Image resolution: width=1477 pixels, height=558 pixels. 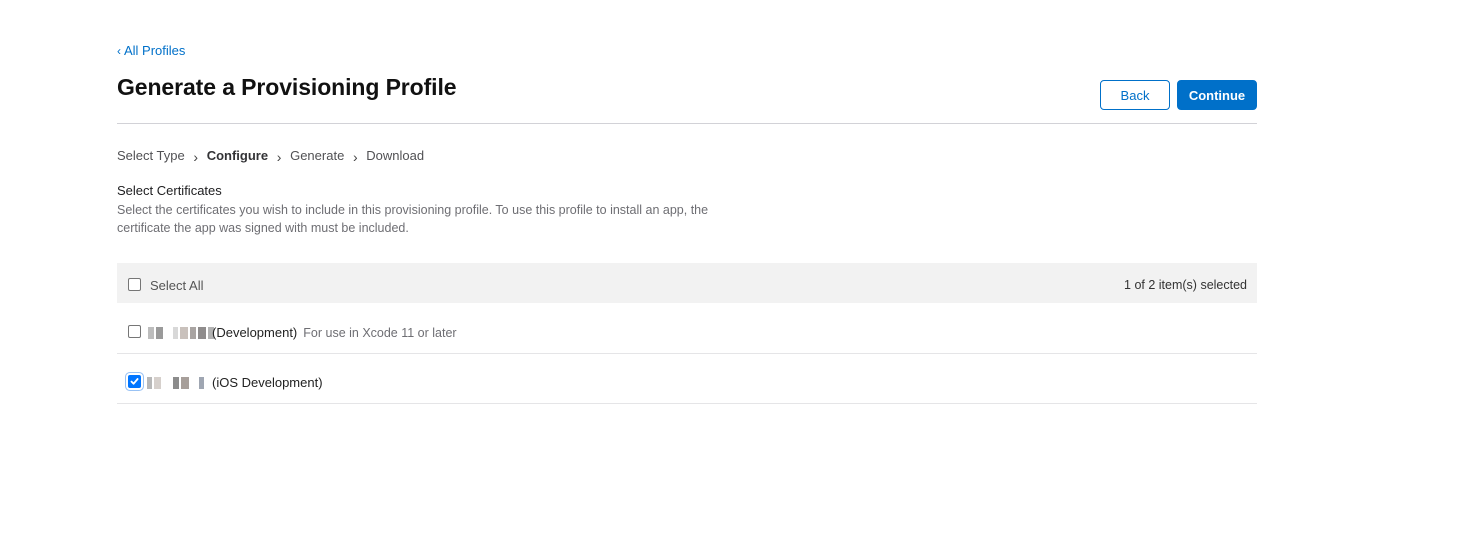 What do you see at coordinates (177, 285) in the screenshot?
I see `select-all-label: Select All` at bounding box center [177, 285].